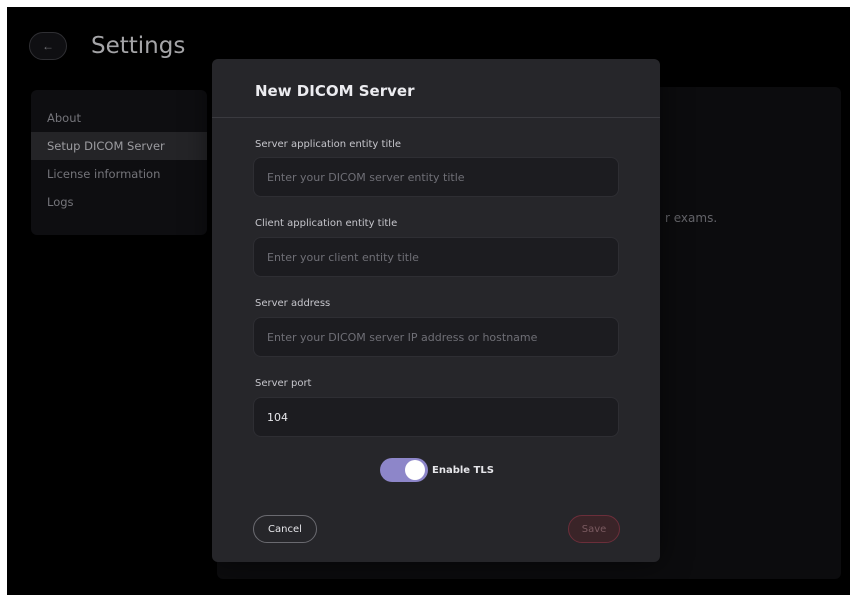  What do you see at coordinates (436, 117) in the screenshot?
I see `dialog-divider` at bounding box center [436, 117].